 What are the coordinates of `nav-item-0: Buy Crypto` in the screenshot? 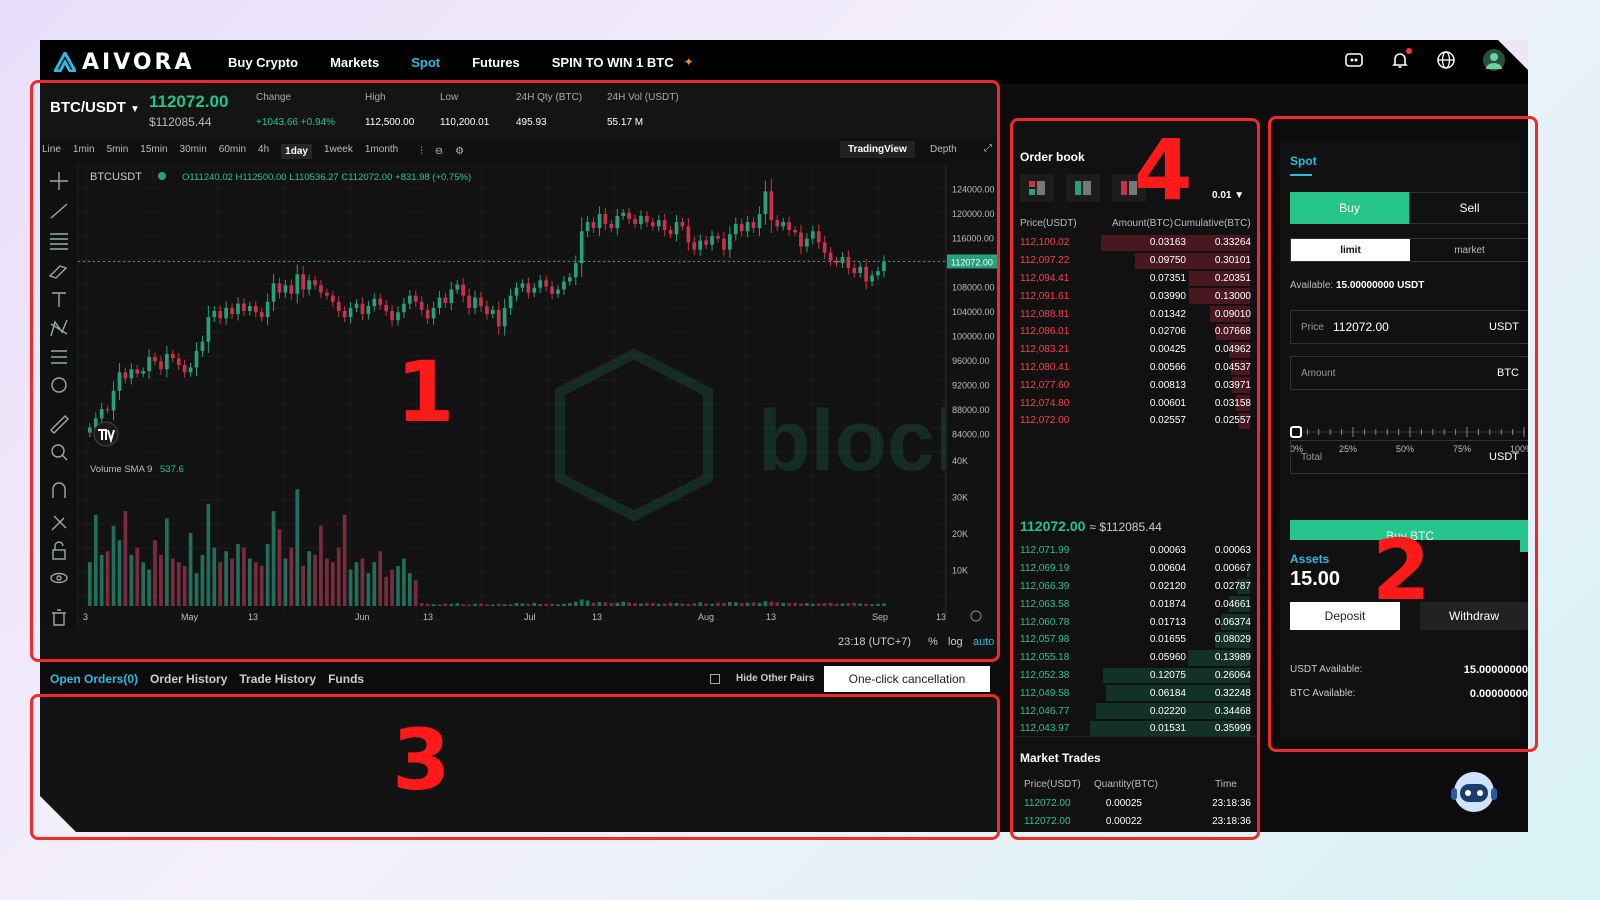 It's located at (263, 62).